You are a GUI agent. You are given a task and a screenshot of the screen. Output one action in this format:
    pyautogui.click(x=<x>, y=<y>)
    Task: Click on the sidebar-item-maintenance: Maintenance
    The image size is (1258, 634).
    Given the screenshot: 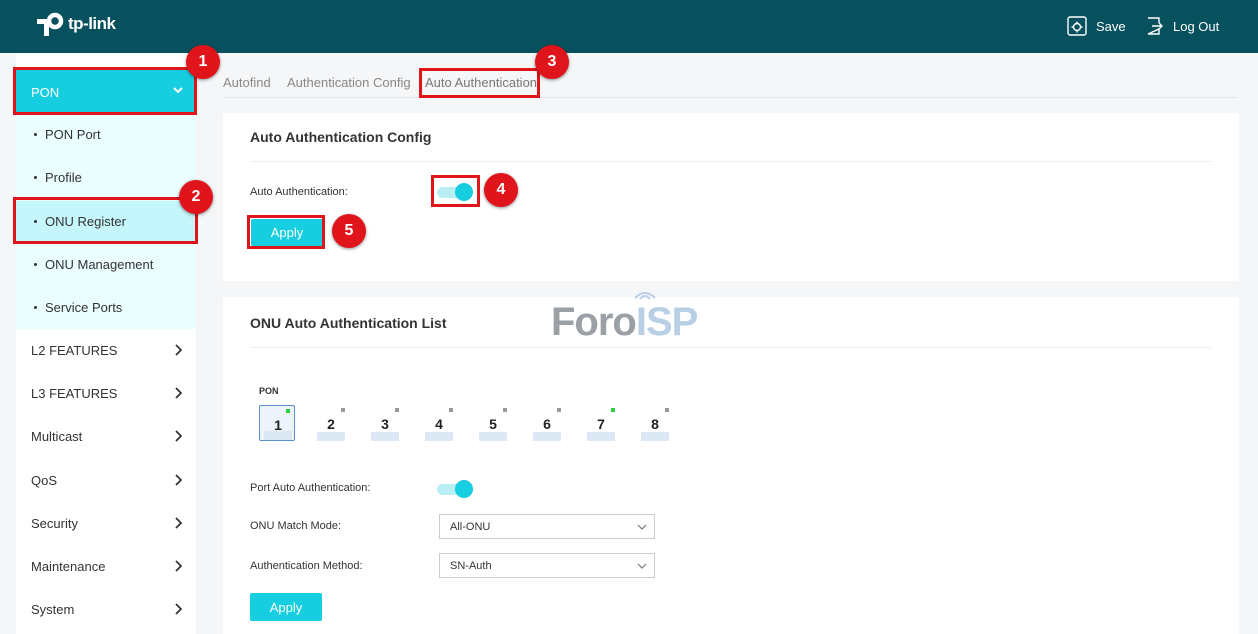 What is the action you would take?
    pyautogui.click(x=106, y=566)
    